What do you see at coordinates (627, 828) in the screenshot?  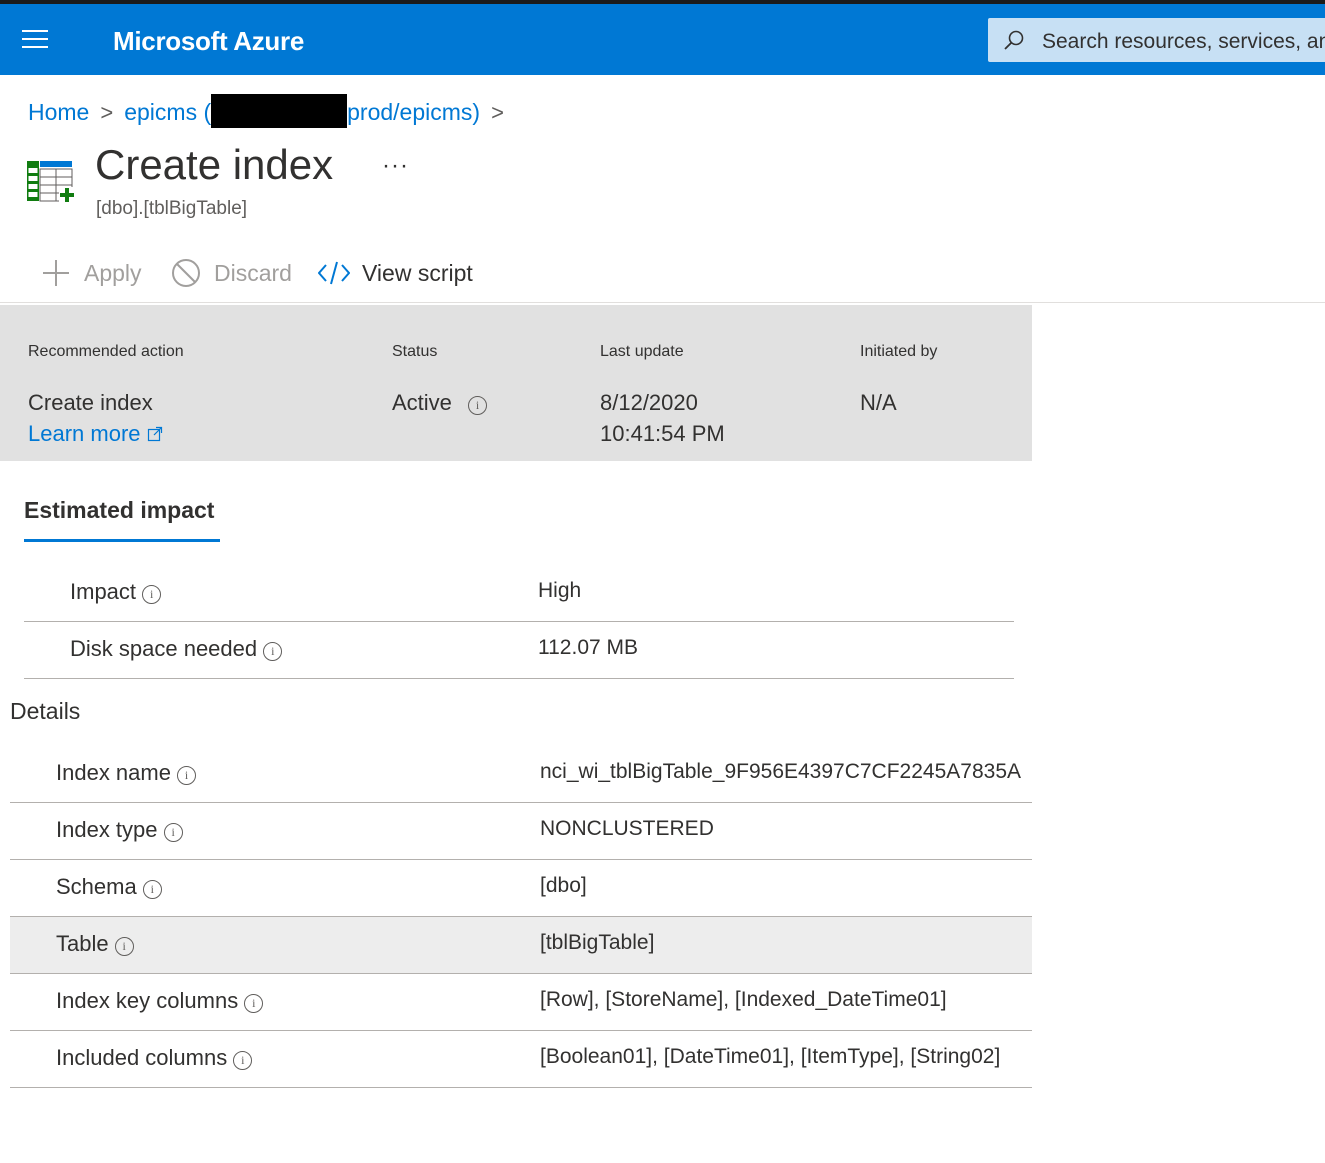 I see `index-type-value: NONCLUSTERED` at bounding box center [627, 828].